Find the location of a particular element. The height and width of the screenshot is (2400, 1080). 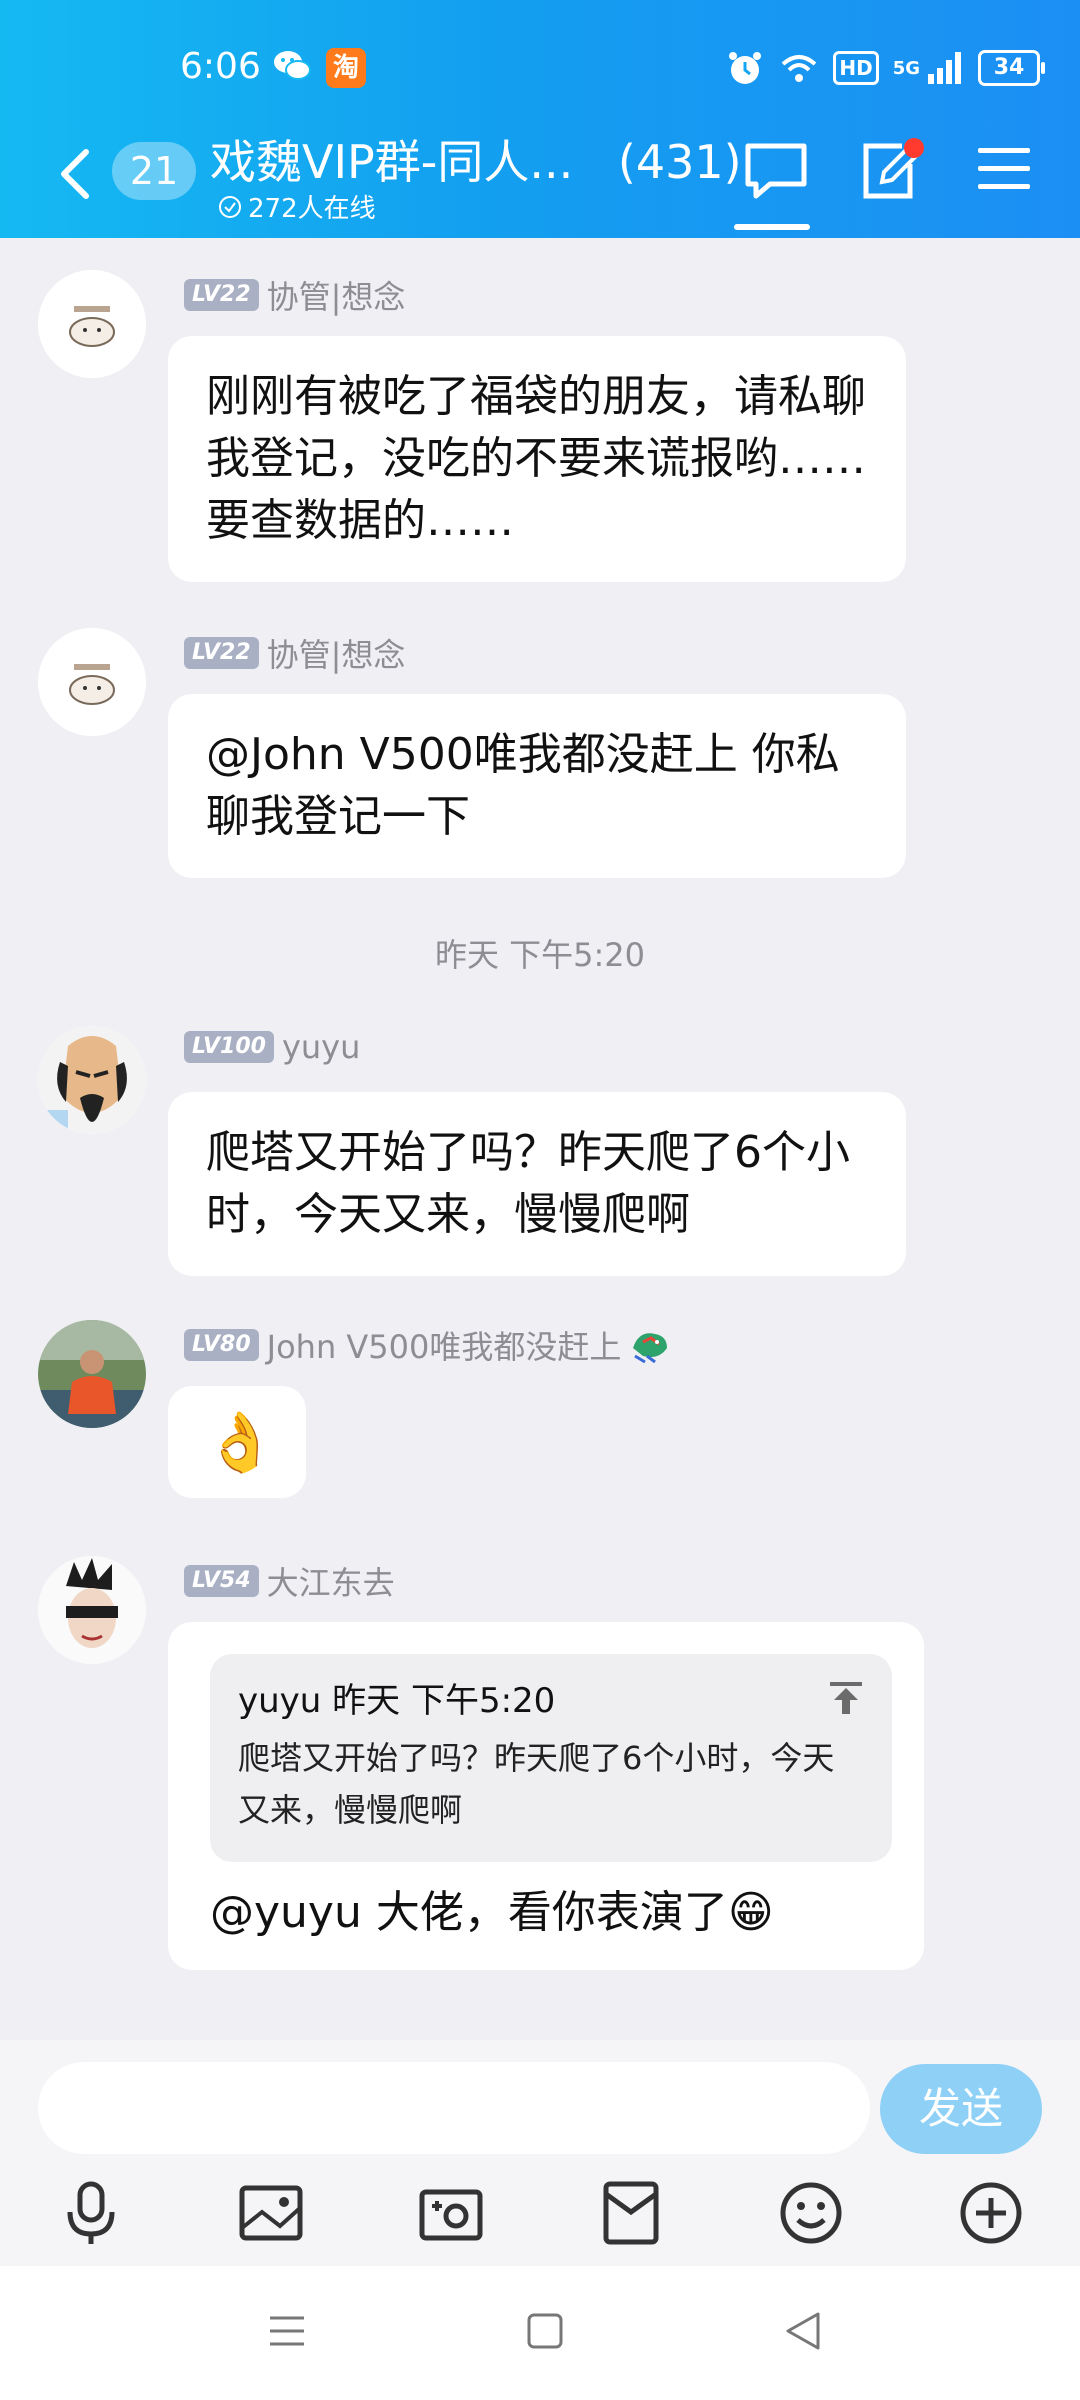

cartoon-face-avatar-icon is located at coordinates (92, 1080).